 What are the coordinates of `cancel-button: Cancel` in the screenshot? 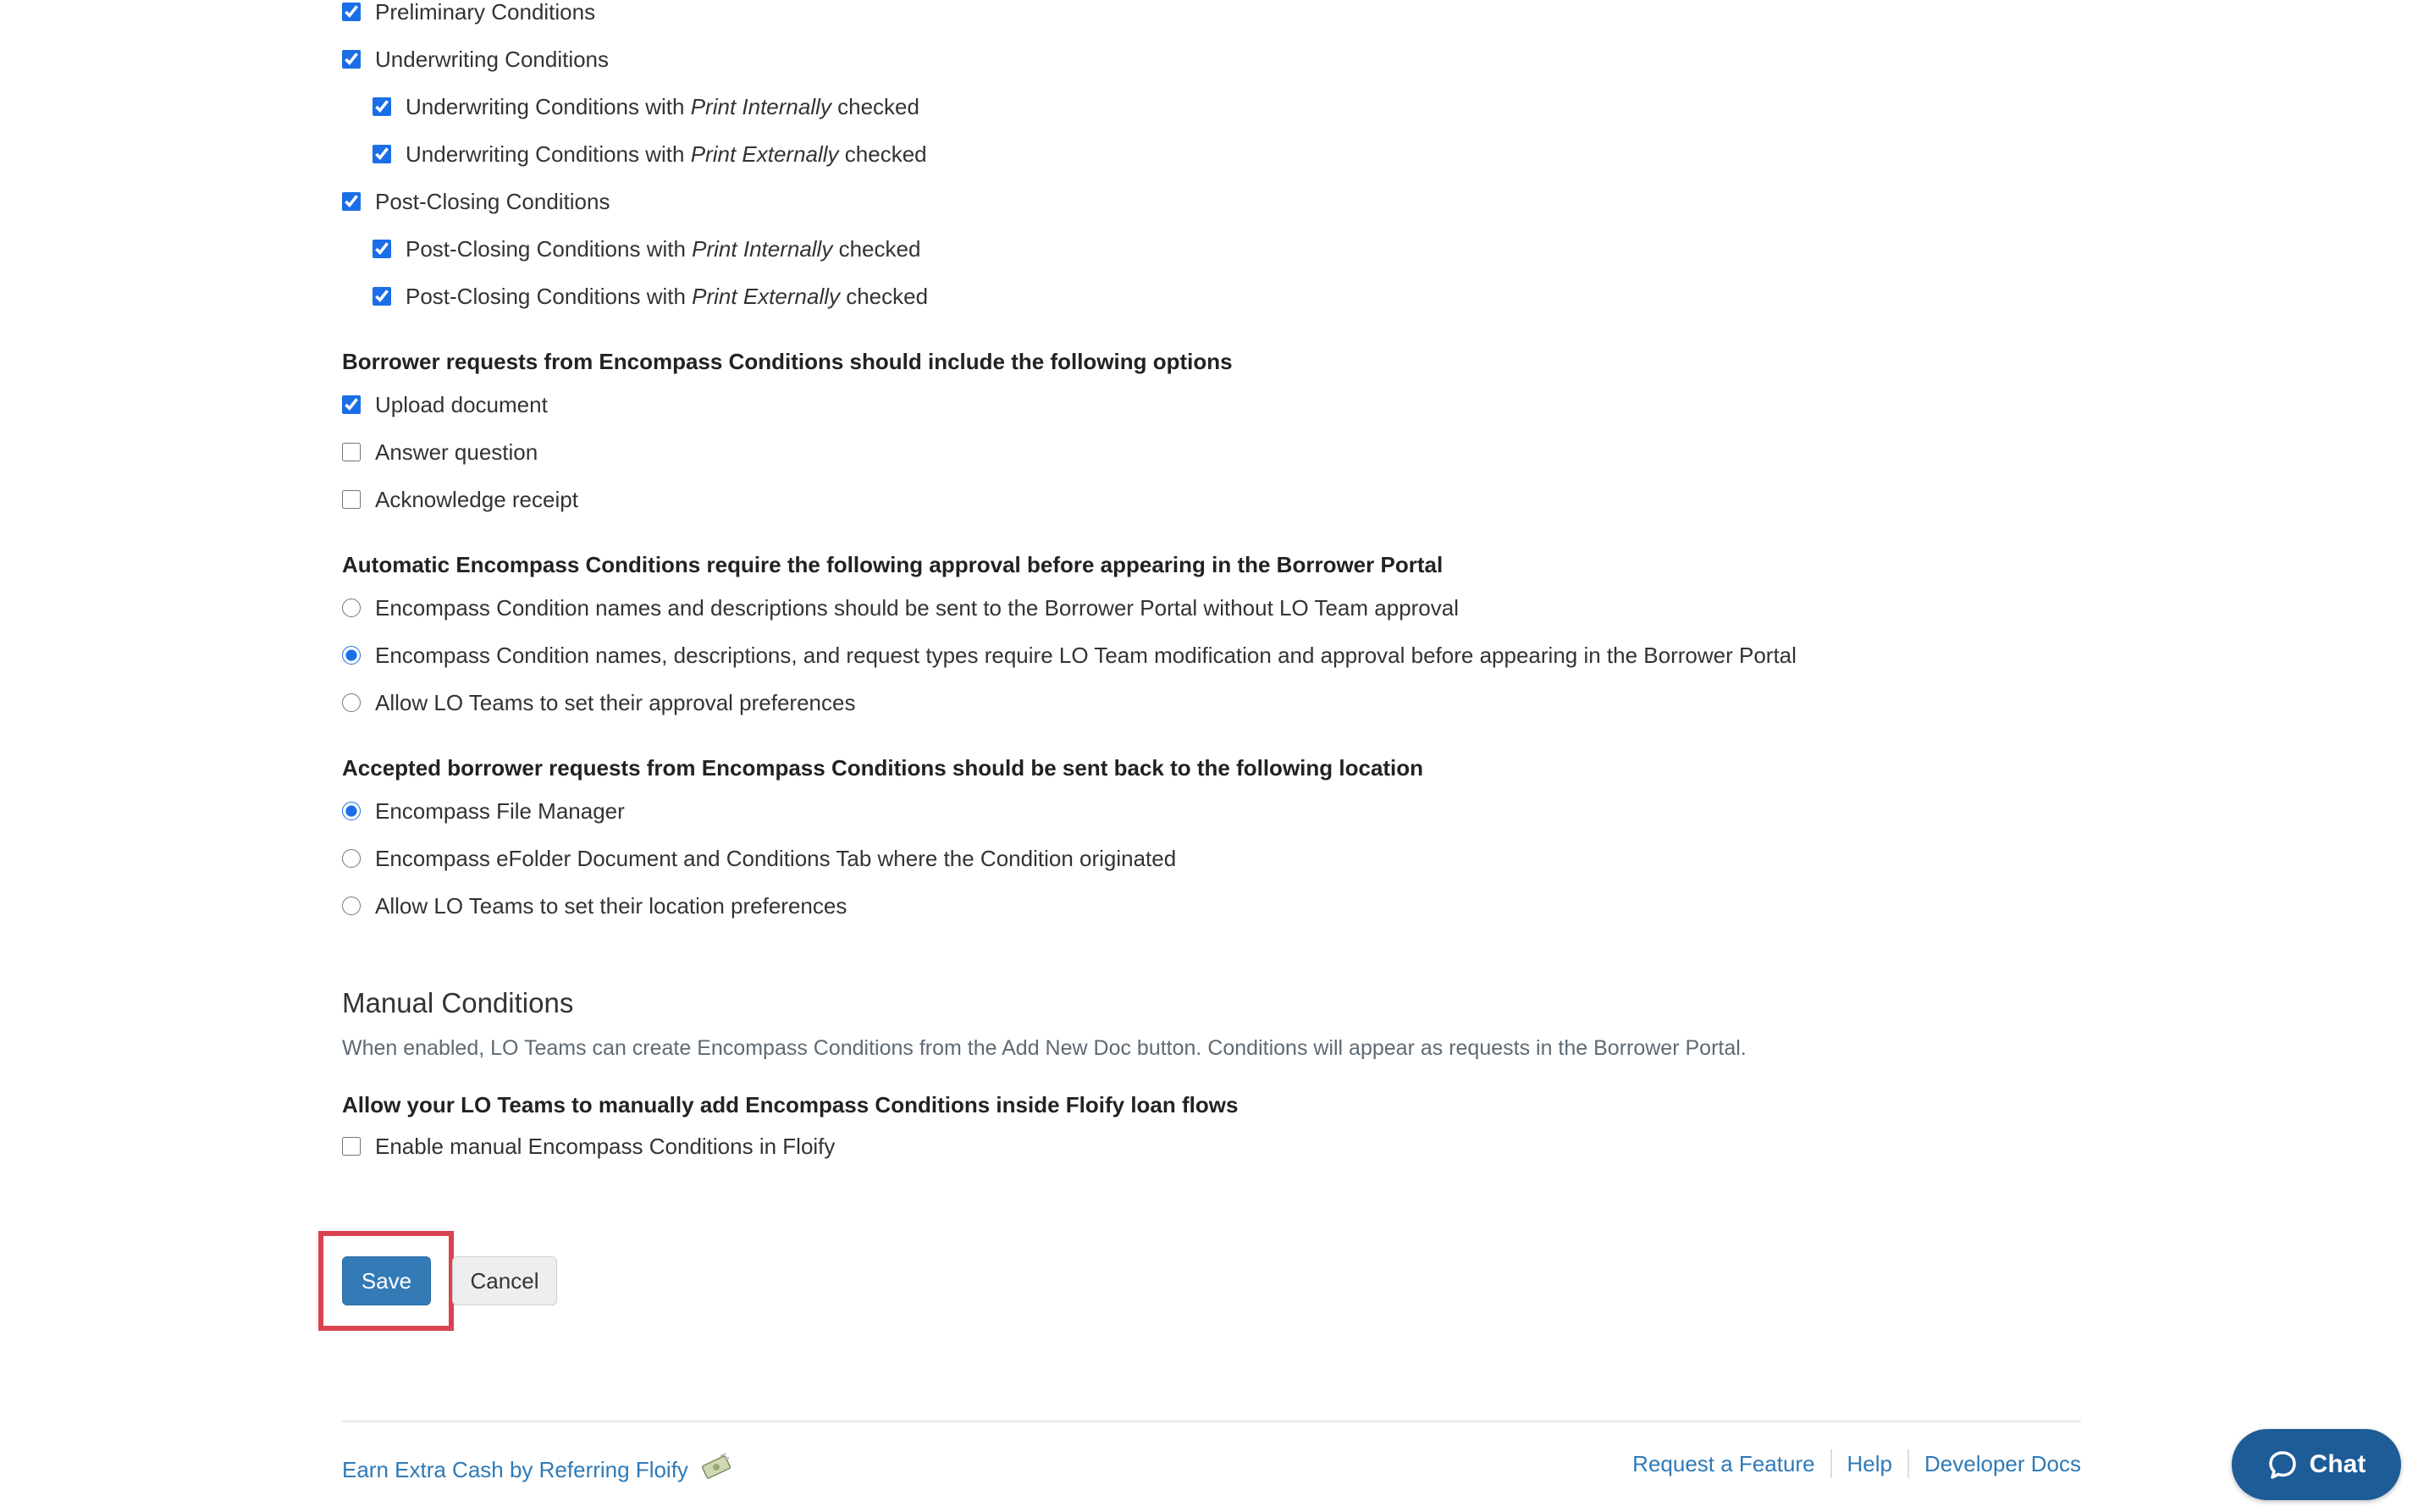 It's located at (504, 1280).